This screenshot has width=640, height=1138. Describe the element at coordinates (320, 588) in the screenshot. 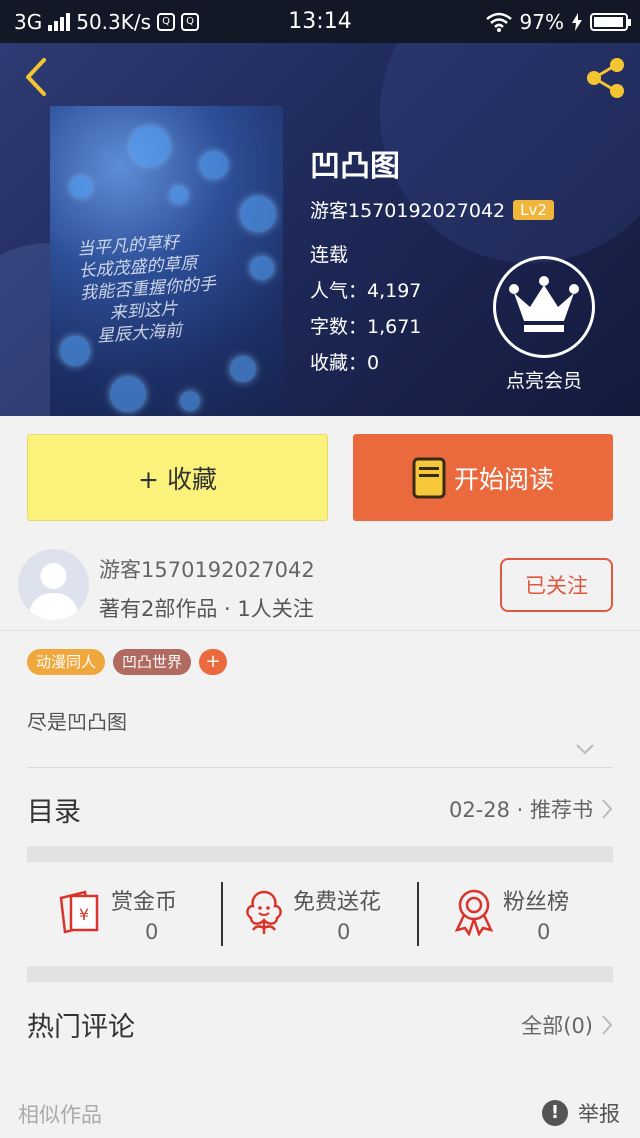

I see `author-card: 游客1570192027042 著有2部作品 · 1人关注 已关注` at that location.